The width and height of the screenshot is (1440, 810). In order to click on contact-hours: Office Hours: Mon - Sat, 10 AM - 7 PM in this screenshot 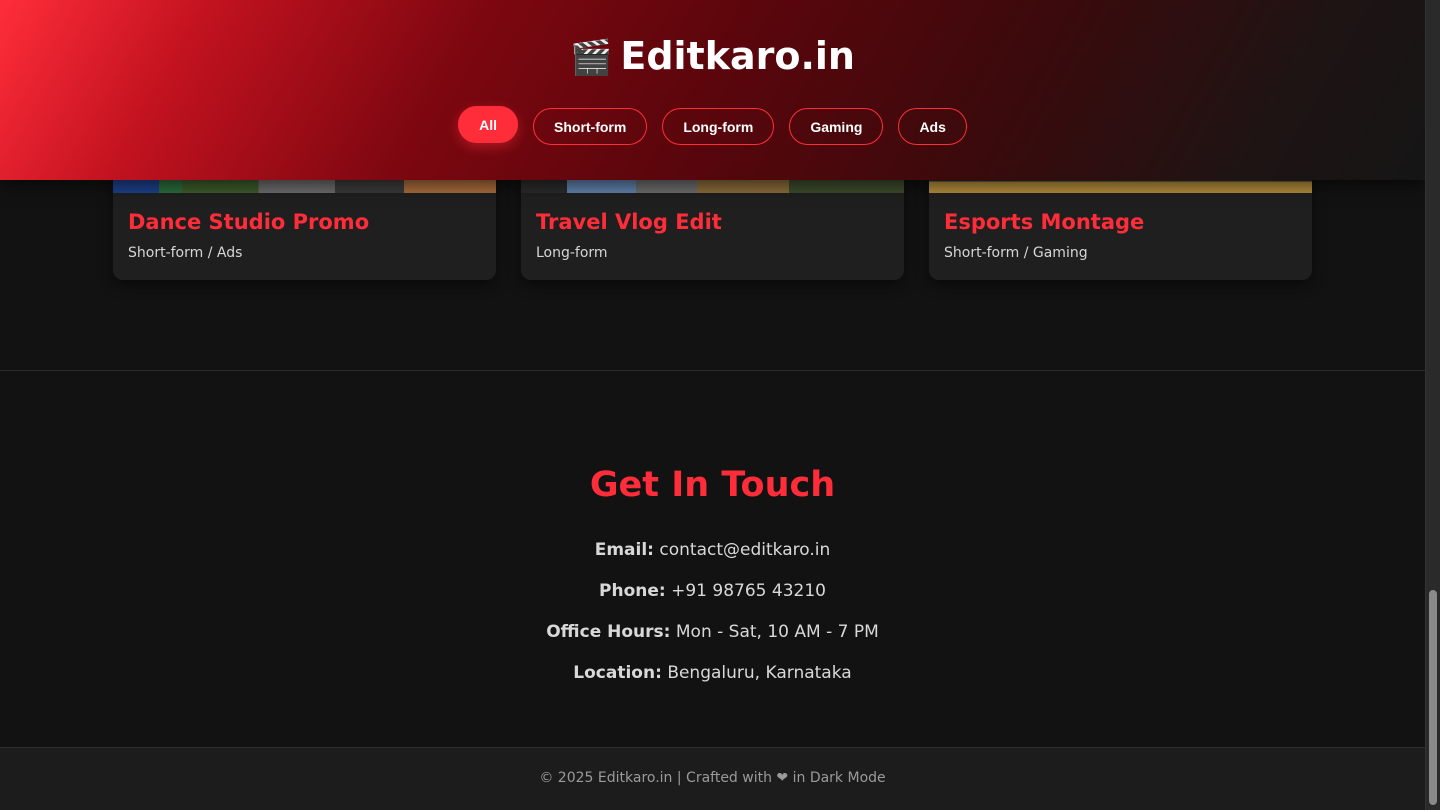, I will do `click(712, 632)`.